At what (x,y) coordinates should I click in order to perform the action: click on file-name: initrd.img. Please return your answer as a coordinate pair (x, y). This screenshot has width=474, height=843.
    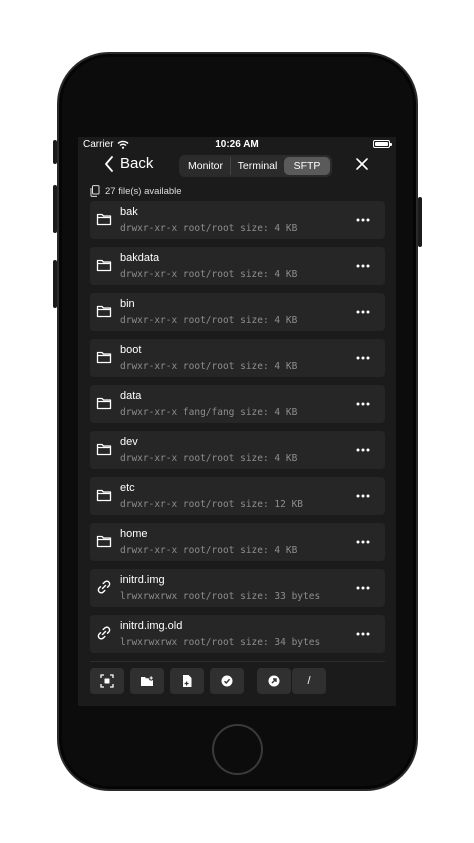
    Looking at the image, I should click on (142, 580).